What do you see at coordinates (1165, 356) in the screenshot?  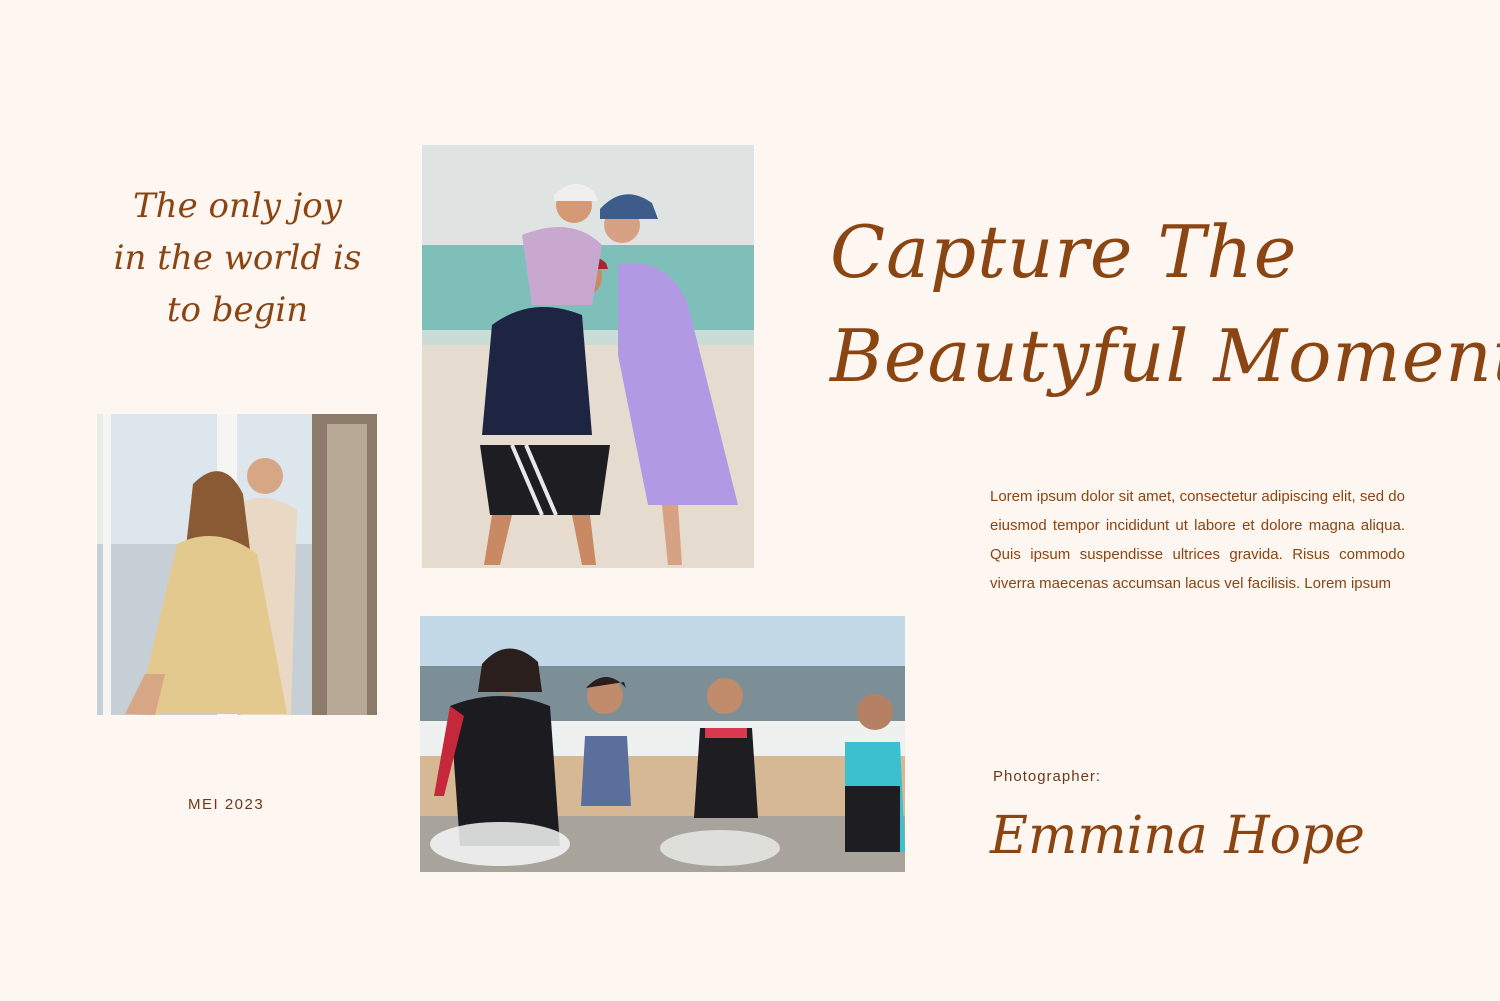 I see `page-title-line-2: Beautyful Moment` at bounding box center [1165, 356].